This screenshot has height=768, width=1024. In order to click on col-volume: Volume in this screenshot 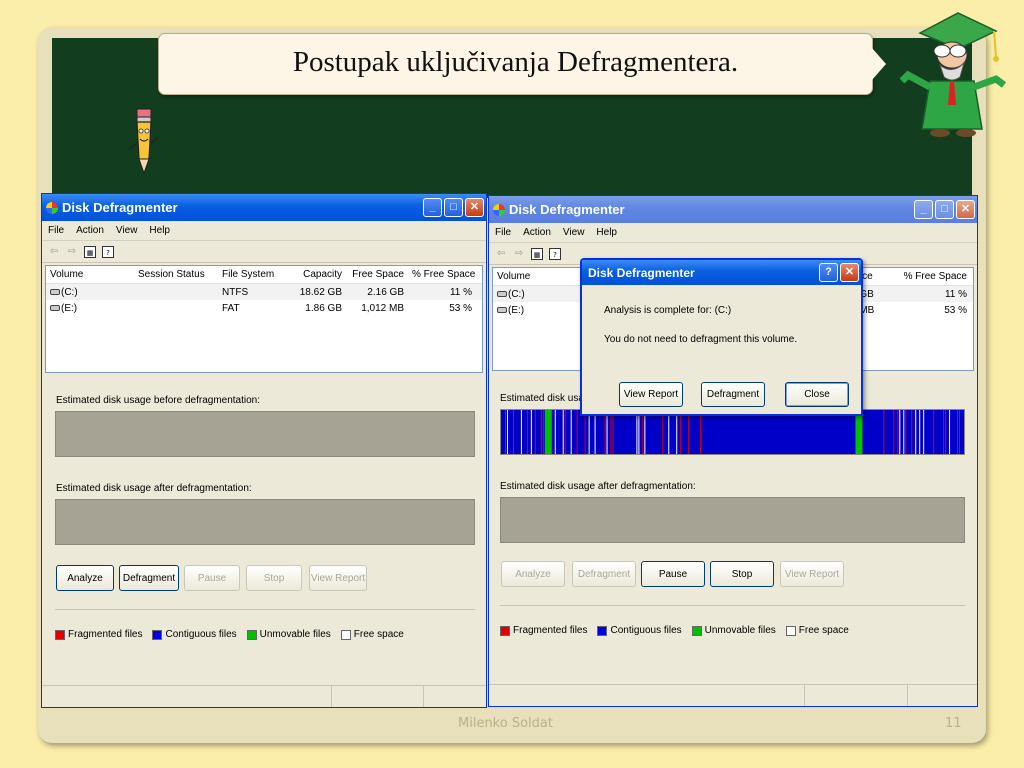, I will do `click(90, 274)`.